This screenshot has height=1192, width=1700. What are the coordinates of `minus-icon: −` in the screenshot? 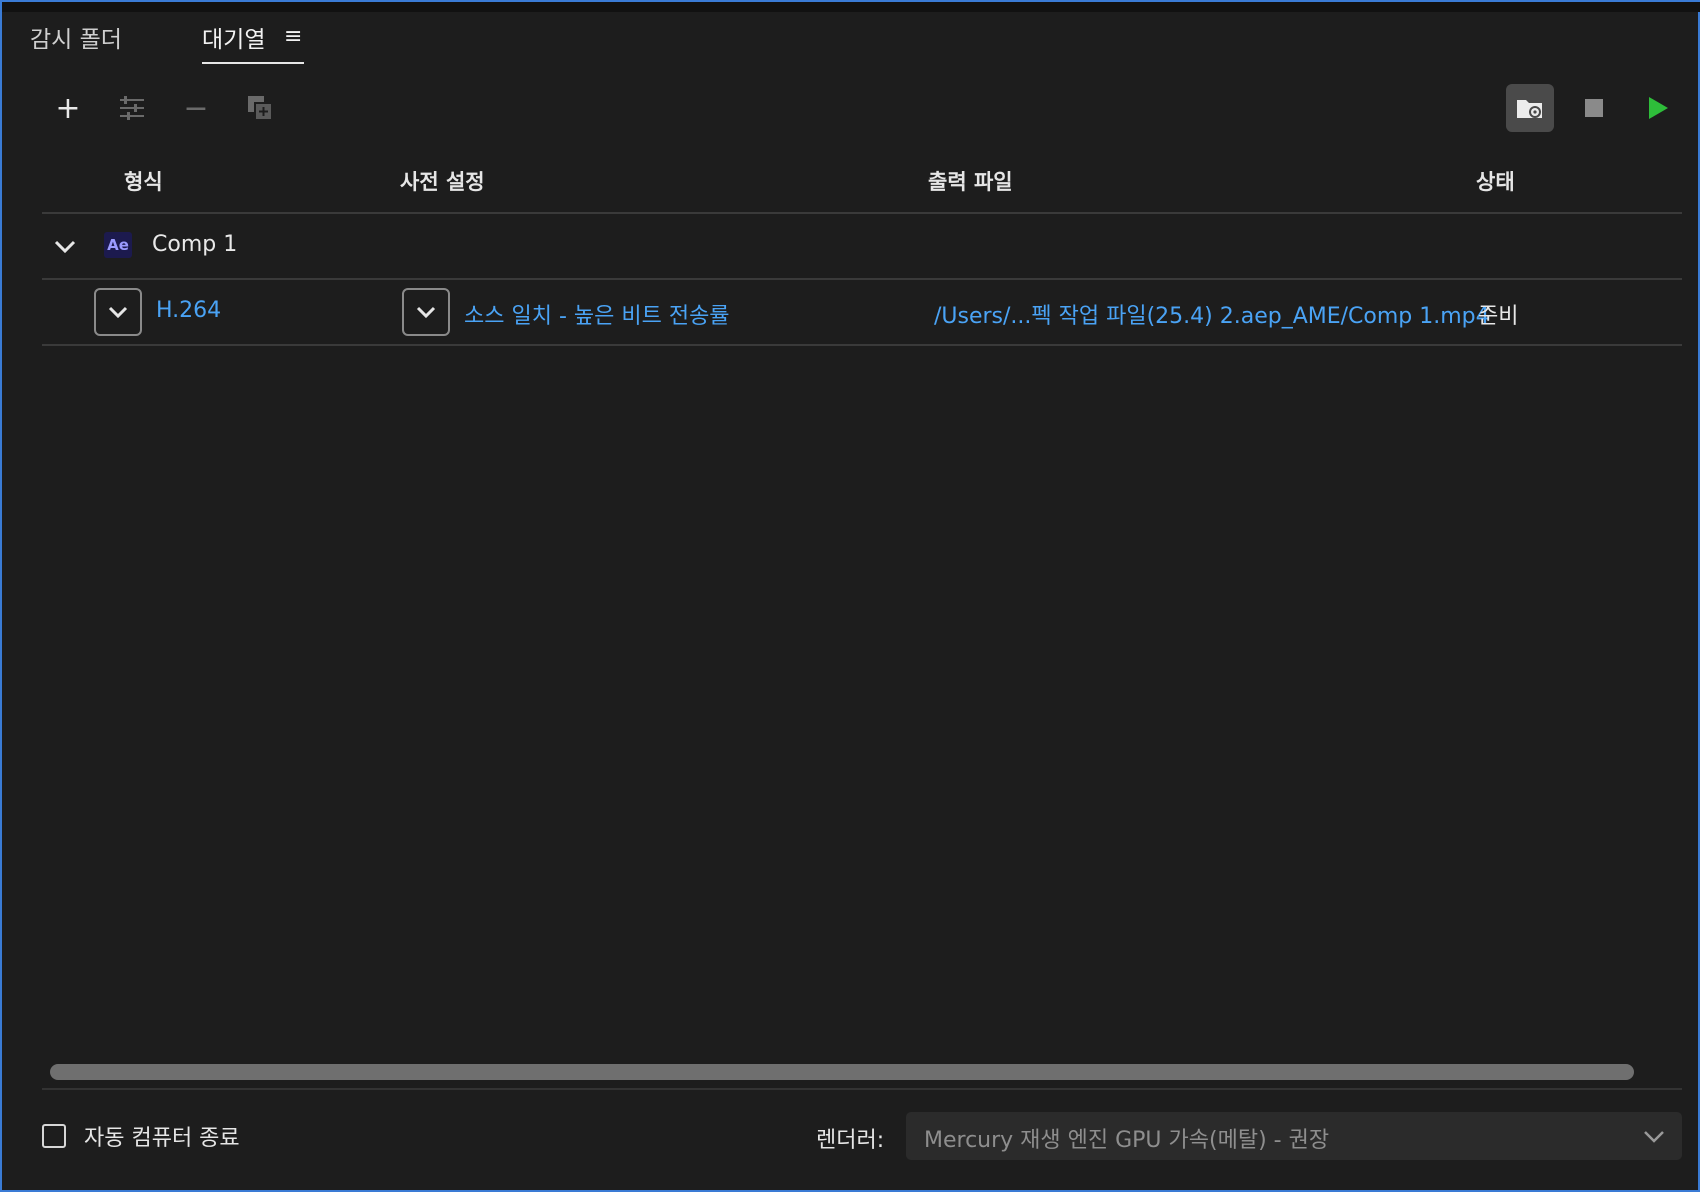 It's located at (196, 108).